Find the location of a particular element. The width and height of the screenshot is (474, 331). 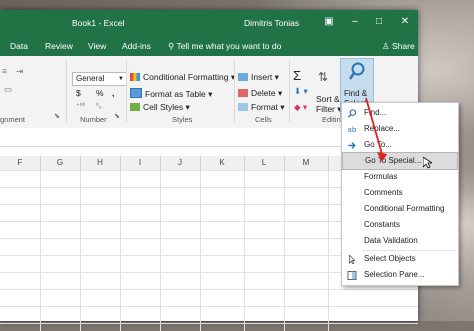

format-label: Format is located at coordinates (264, 107).